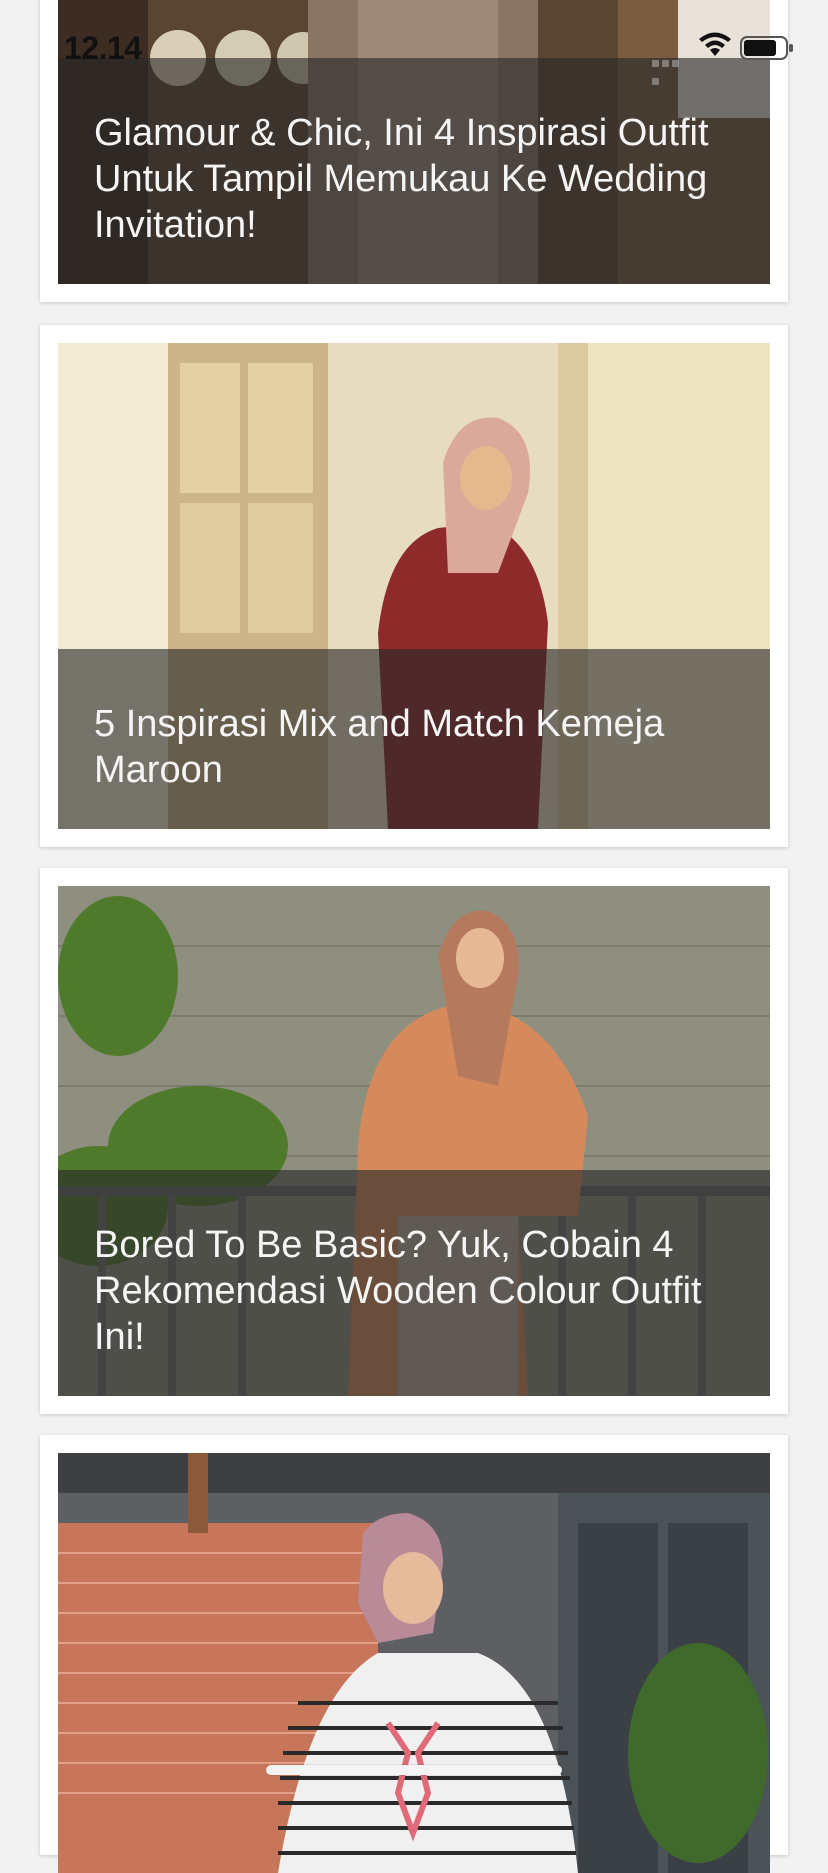 The width and height of the screenshot is (828, 1873). Describe the element at coordinates (715, 44) in the screenshot. I see `wifi-icon` at that location.